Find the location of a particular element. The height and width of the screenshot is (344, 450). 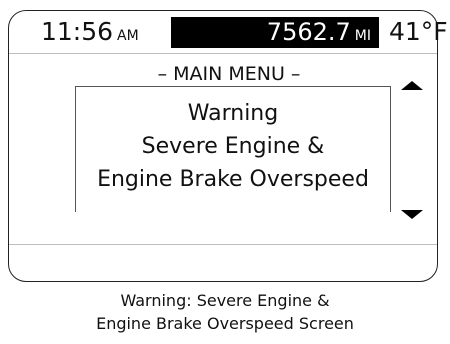

caption-line-2: Engine Brake Overspeed Screen is located at coordinates (225, 323).